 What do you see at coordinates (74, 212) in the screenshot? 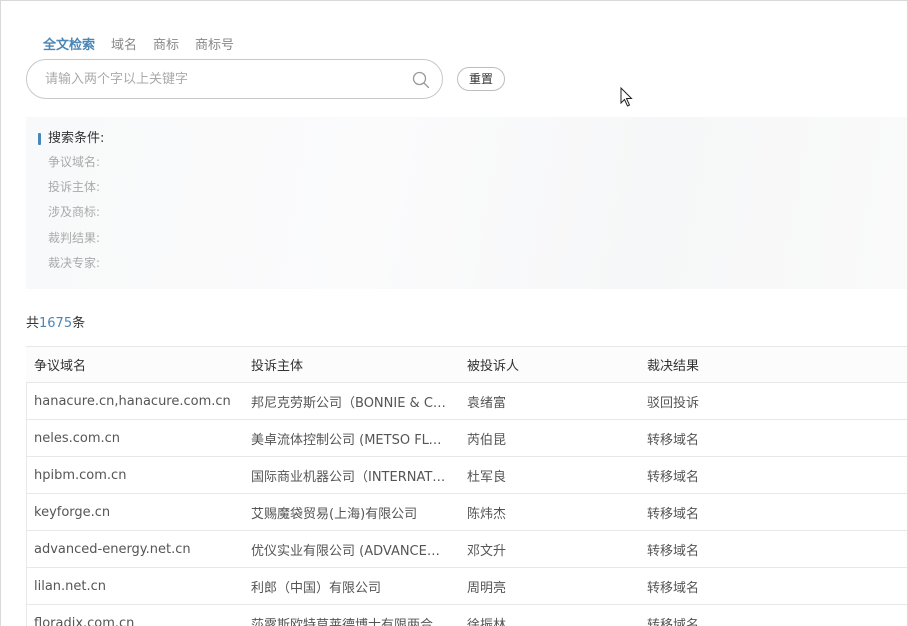
I see `condition-trademark: 涉及商标:` at bounding box center [74, 212].